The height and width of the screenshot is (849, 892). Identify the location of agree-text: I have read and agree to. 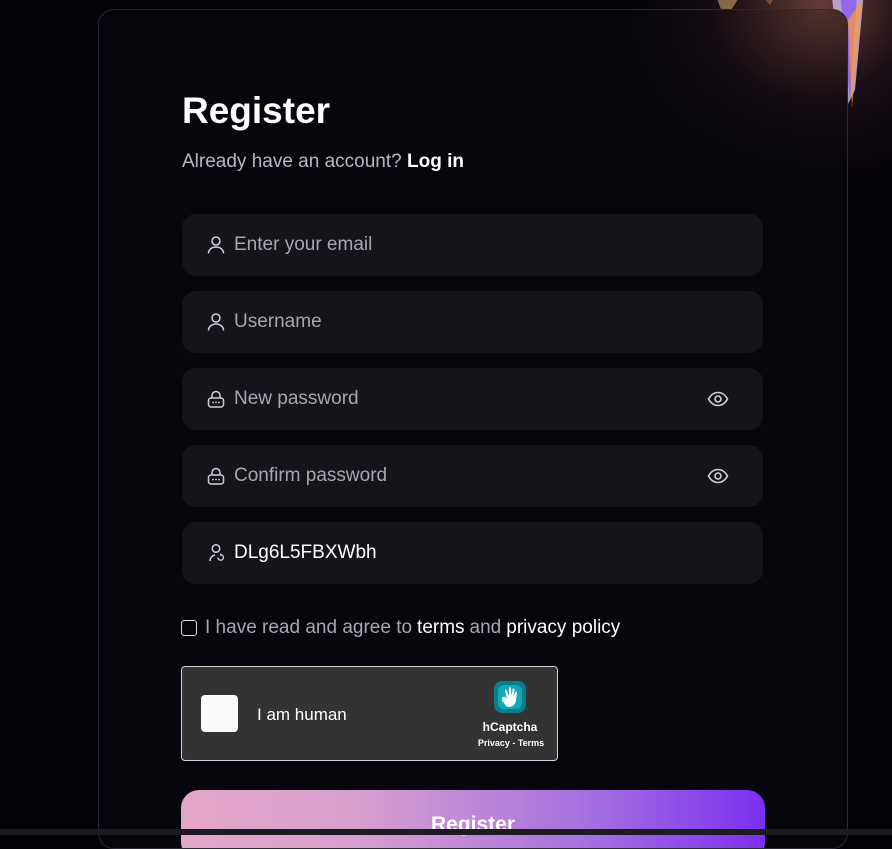
(309, 627).